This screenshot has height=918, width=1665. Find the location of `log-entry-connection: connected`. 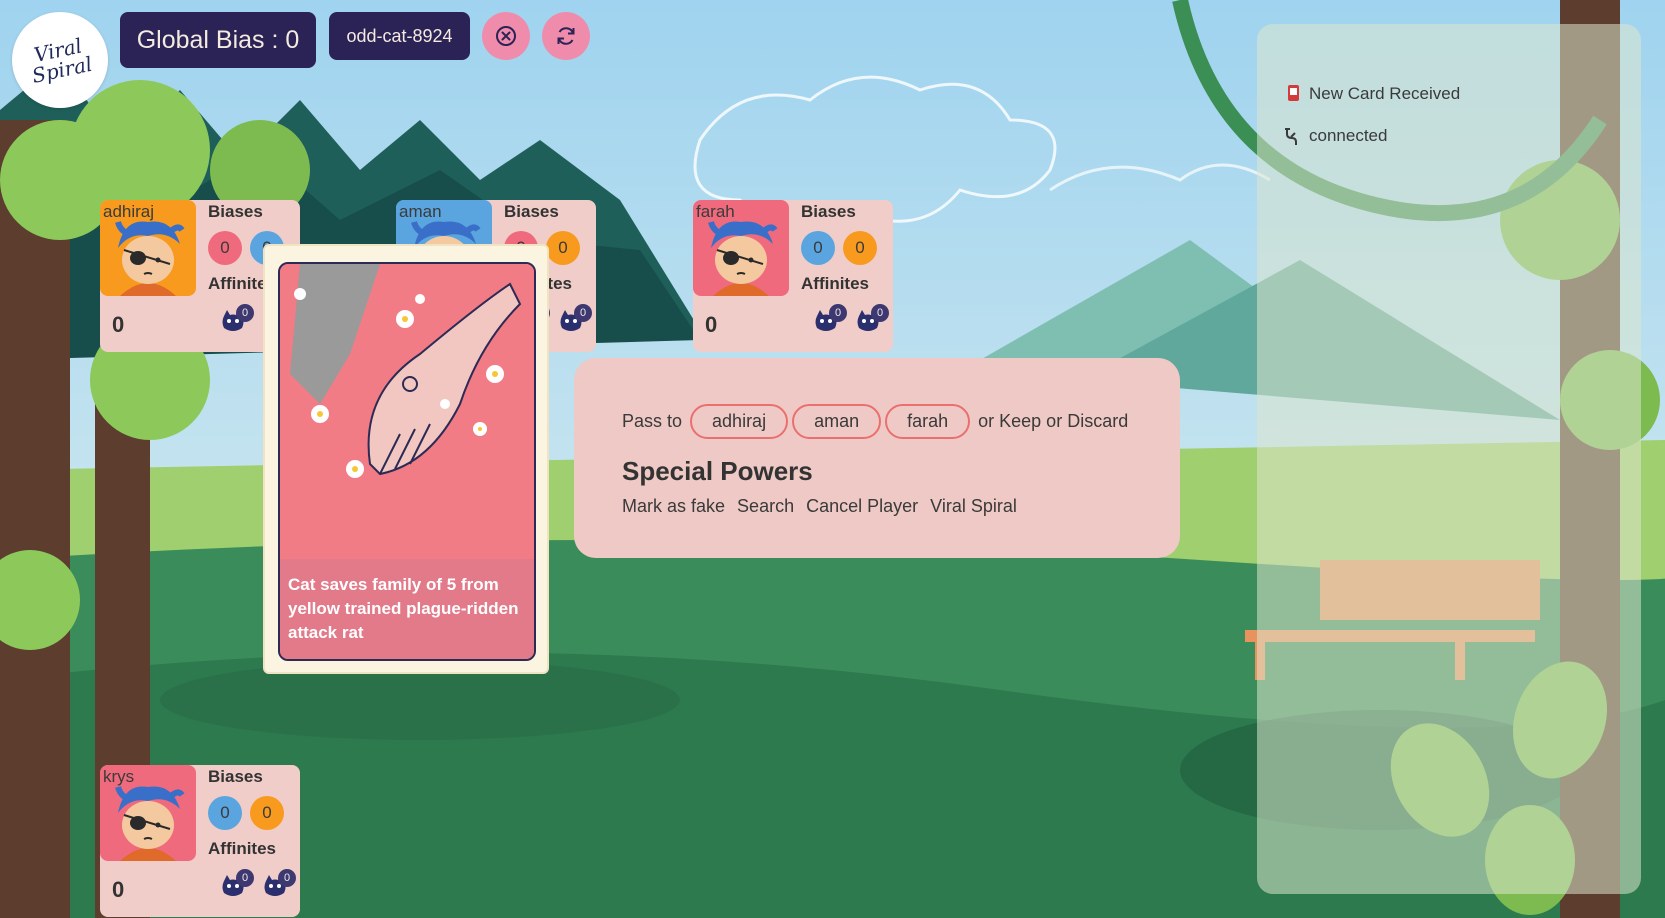

log-entry-connection: connected is located at coordinates (1335, 136).